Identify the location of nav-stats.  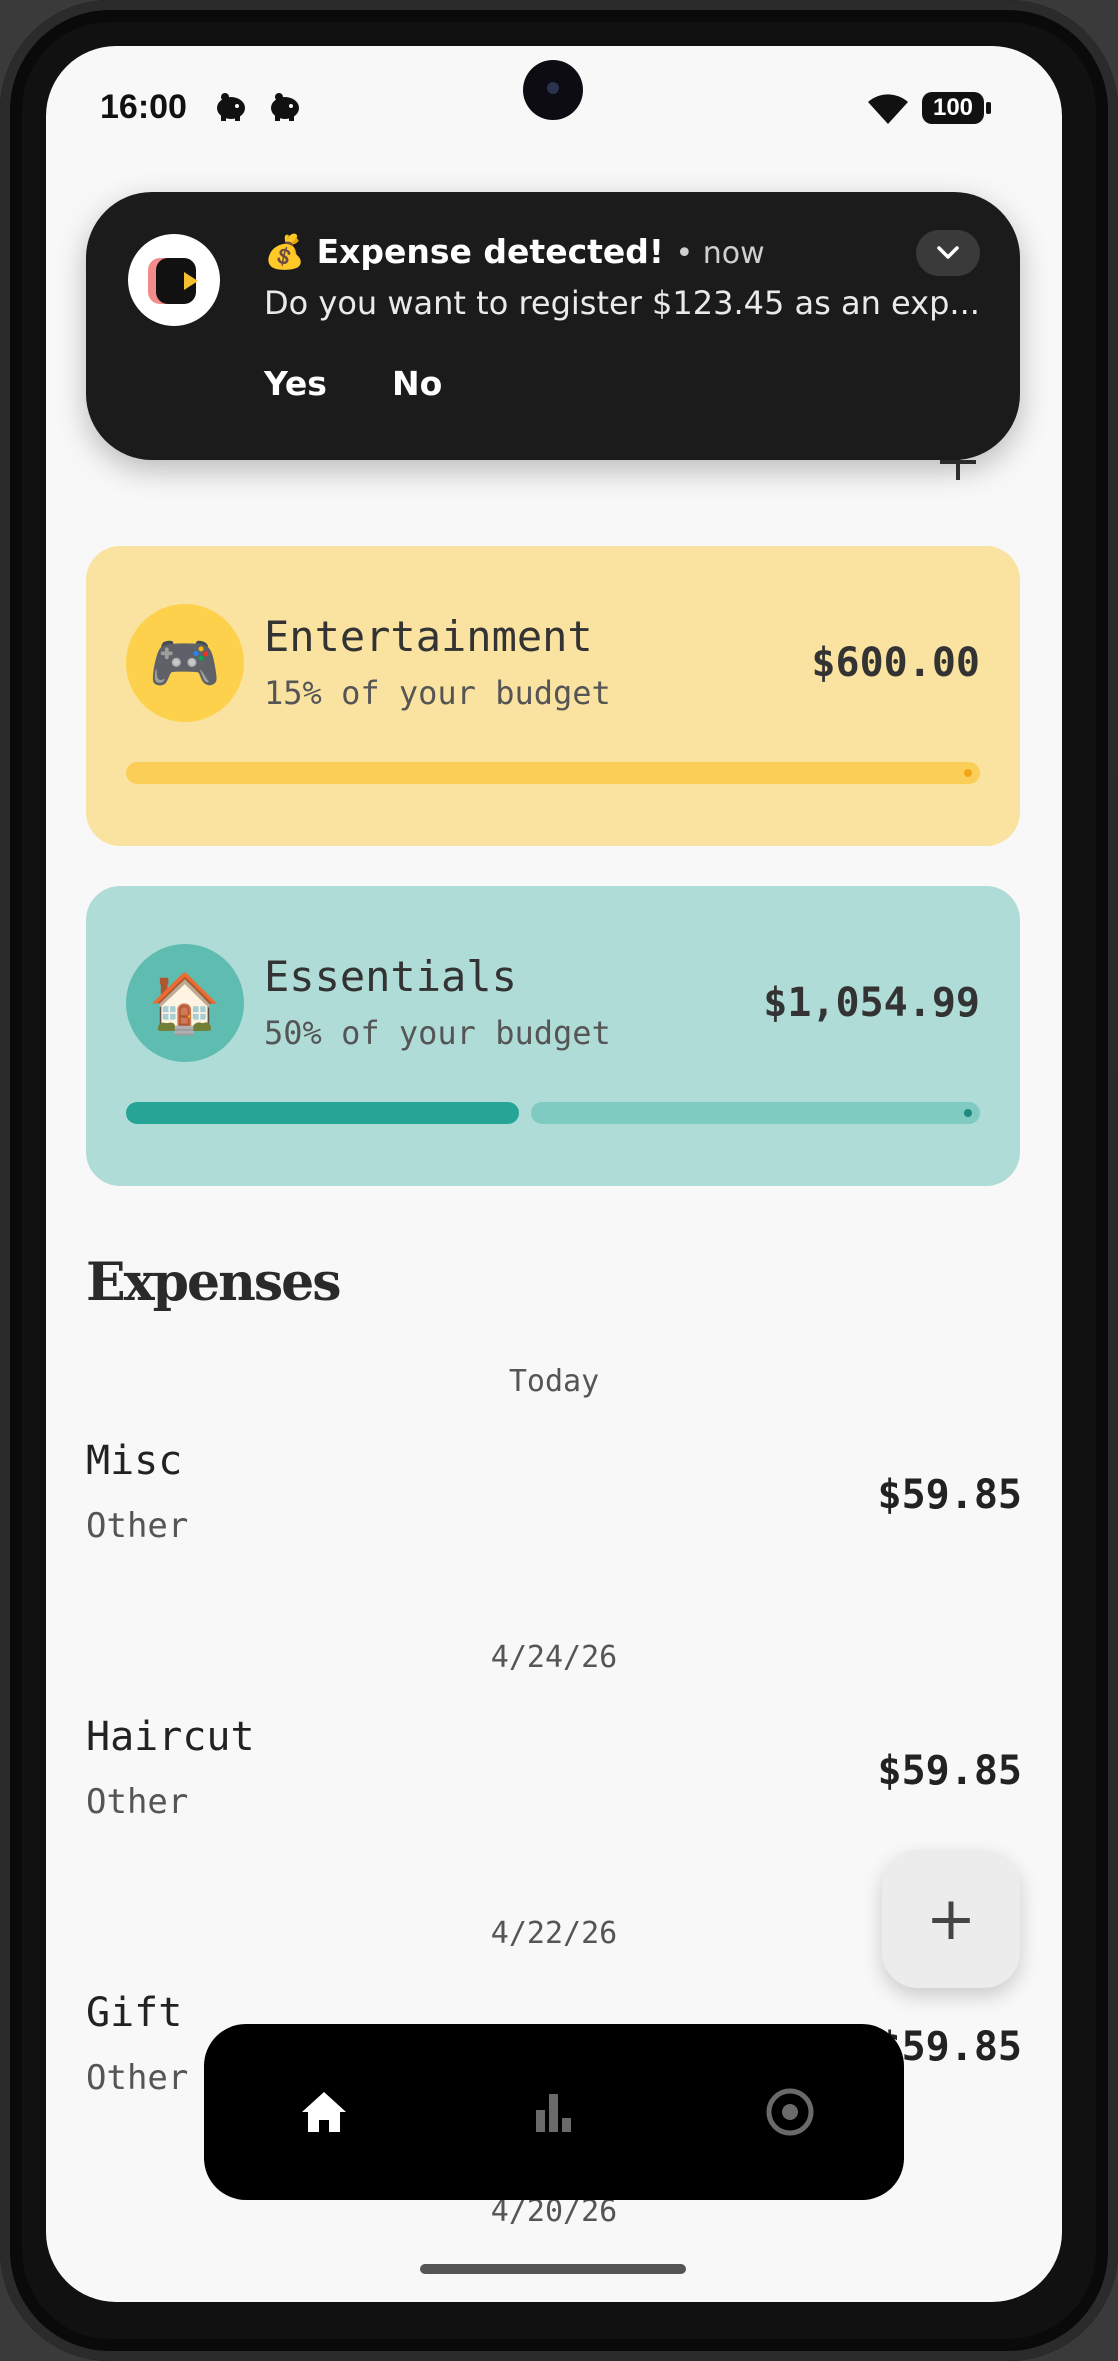
(554, 2112).